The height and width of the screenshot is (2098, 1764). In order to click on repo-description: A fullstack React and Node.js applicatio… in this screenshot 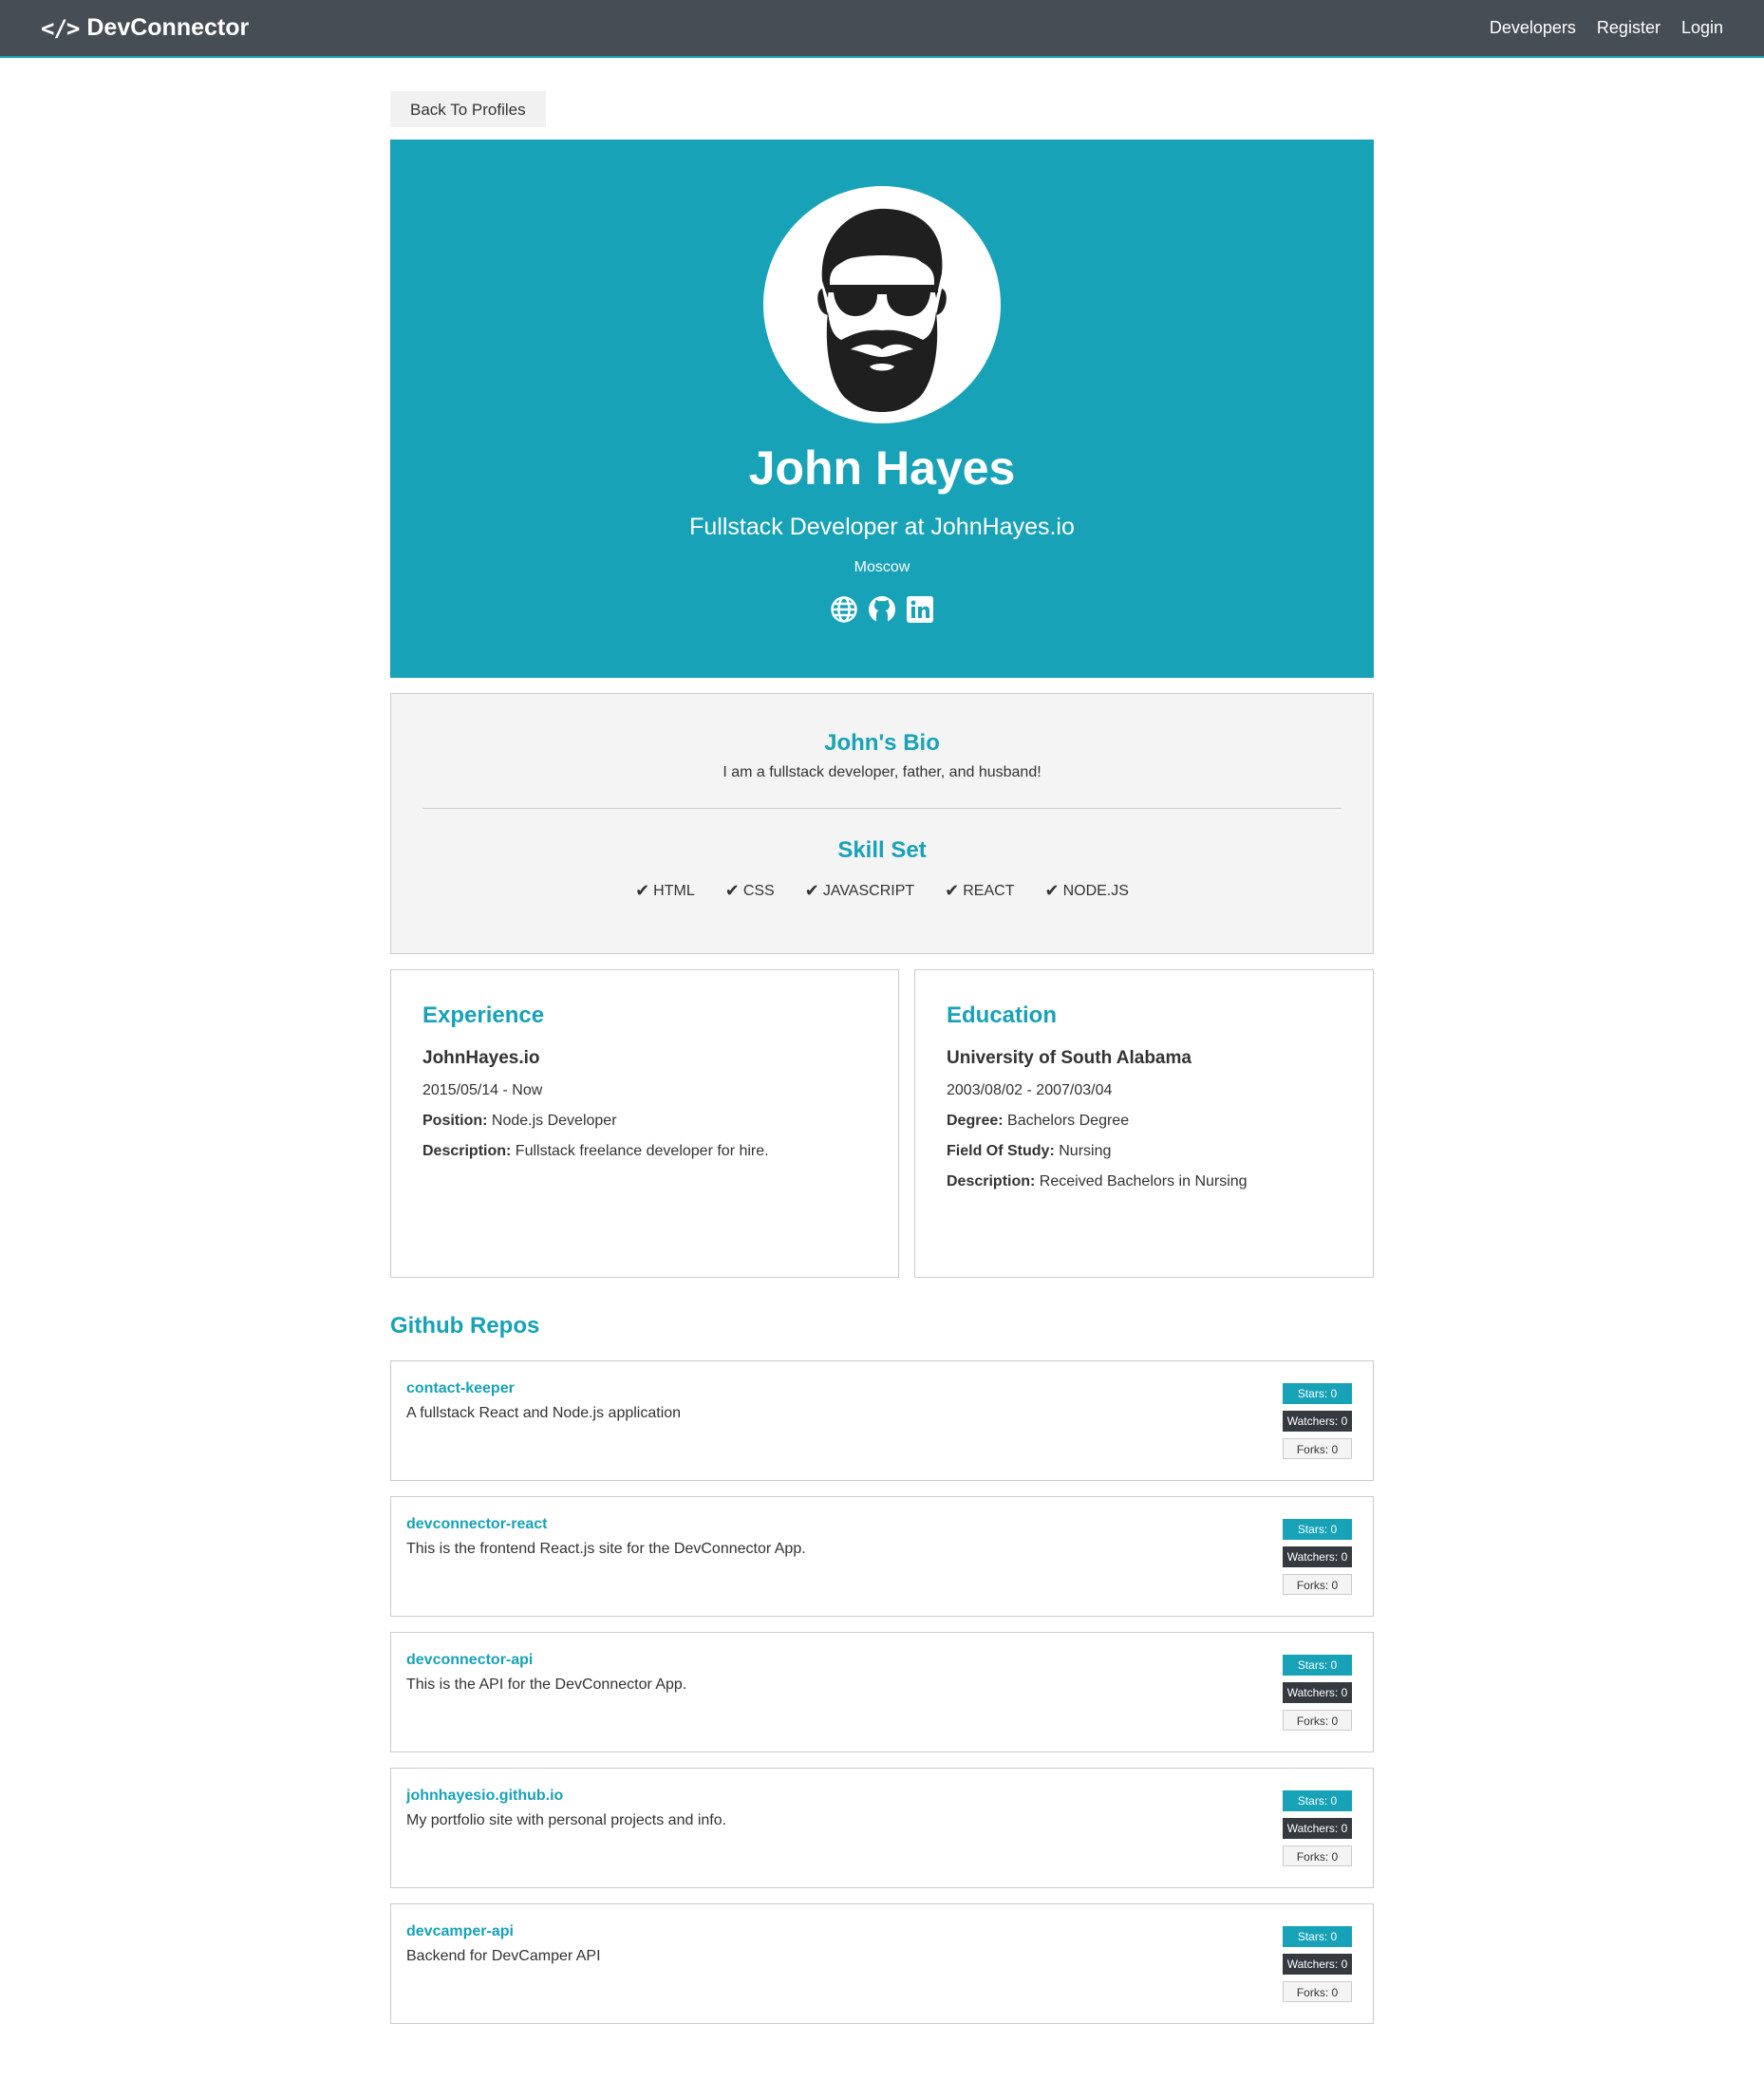, I will do `click(544, 1413)`.